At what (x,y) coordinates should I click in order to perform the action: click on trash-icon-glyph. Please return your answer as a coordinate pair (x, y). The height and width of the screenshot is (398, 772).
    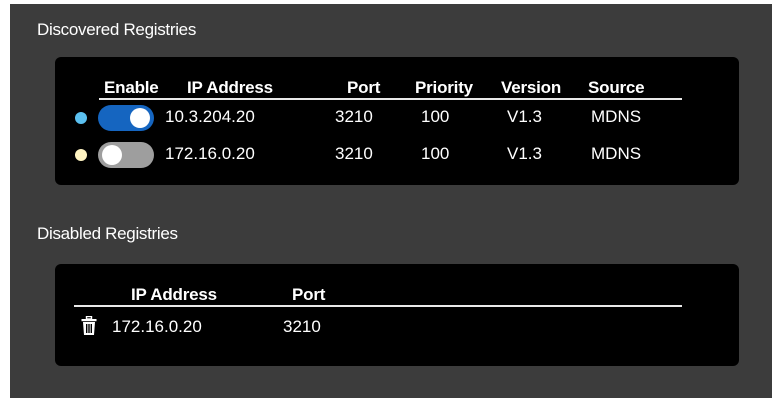
    Looking at the image, I should click on (89, 325).